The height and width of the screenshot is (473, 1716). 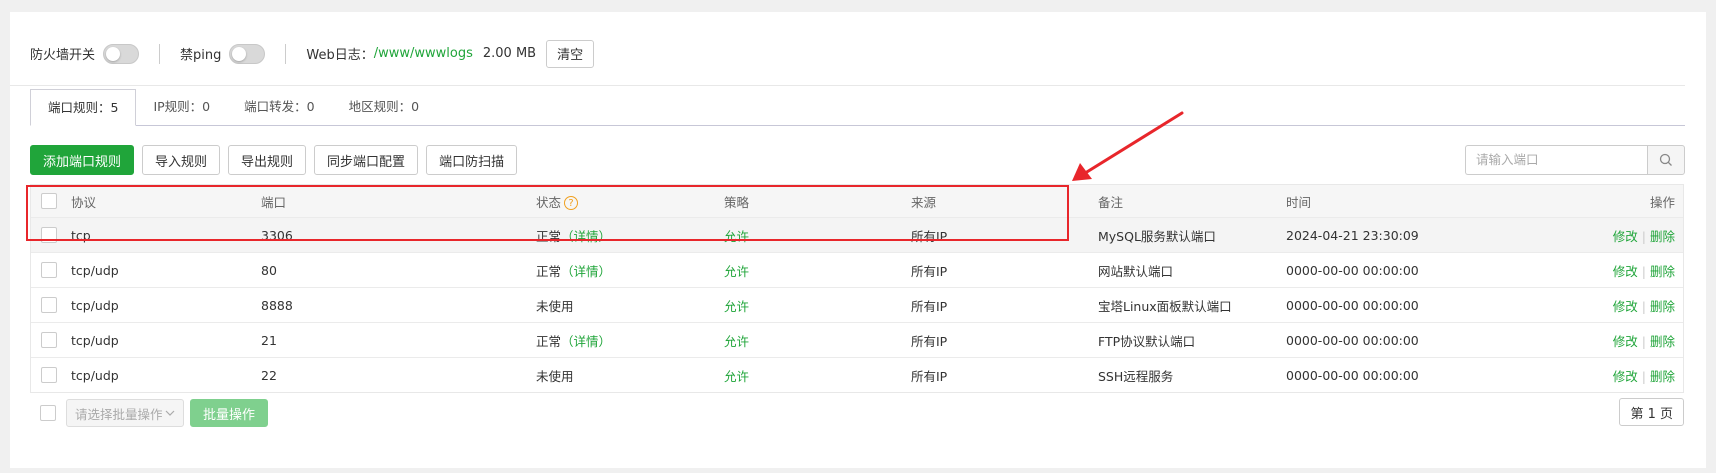 What do you see at coordinates (121, 53) in the screenshot?
I see `firewall-toggle` at bounding box center [121, 53].